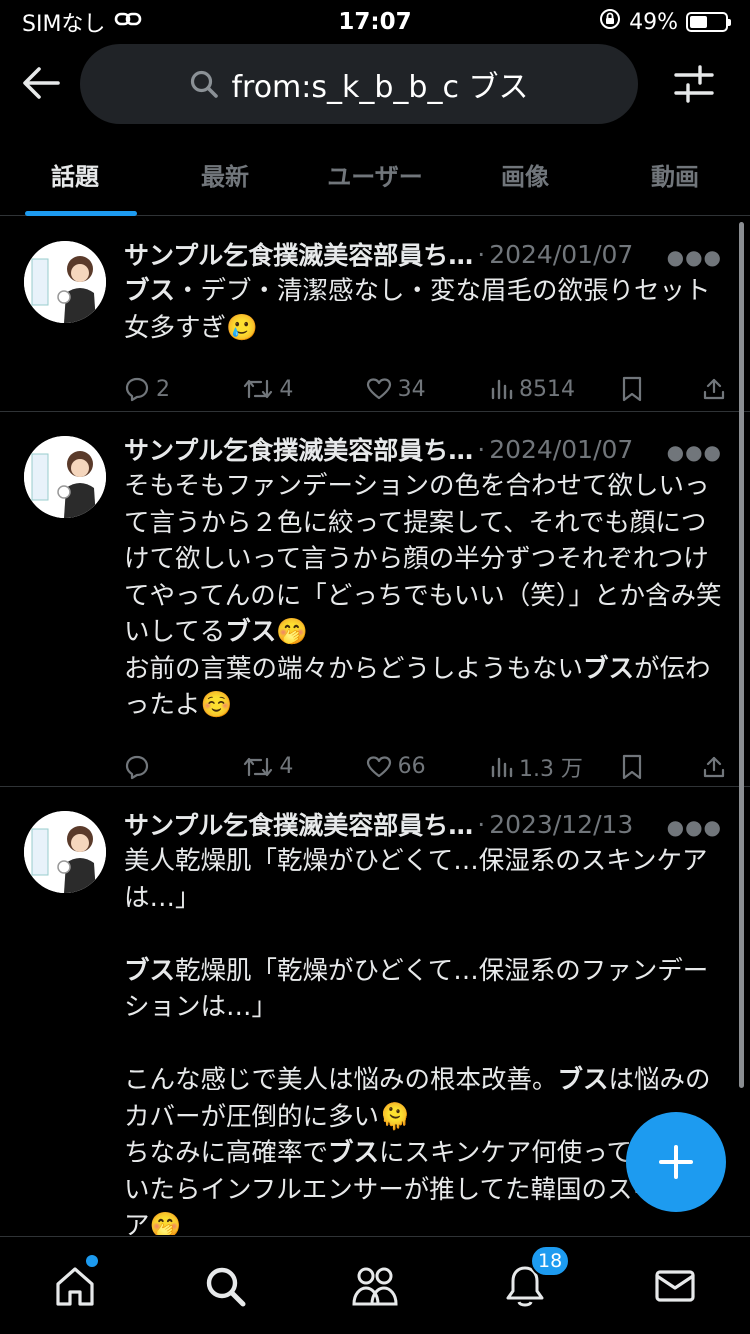  I want to click on back-button, so click(41, 83).